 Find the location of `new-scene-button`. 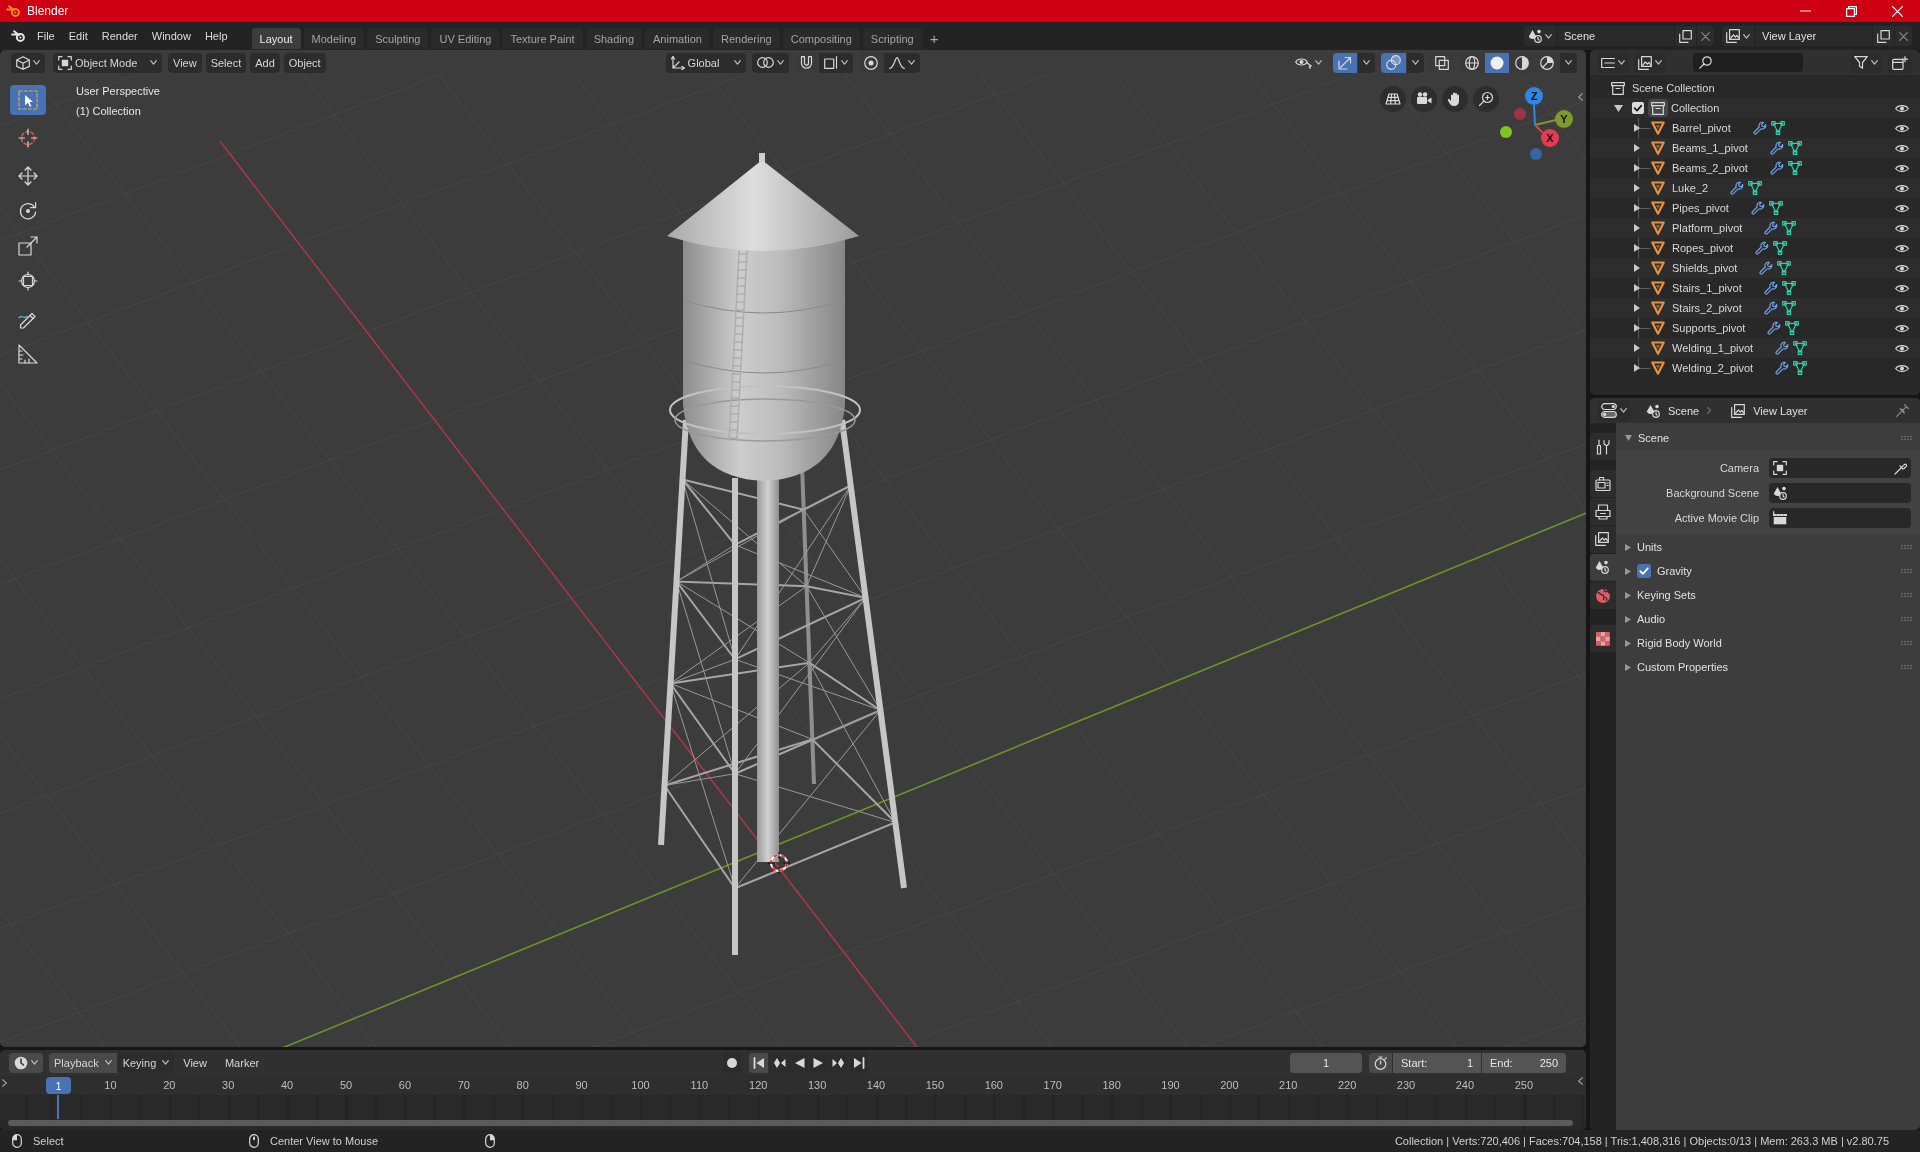

new-scene-button is located at coordinates (1685, 36).